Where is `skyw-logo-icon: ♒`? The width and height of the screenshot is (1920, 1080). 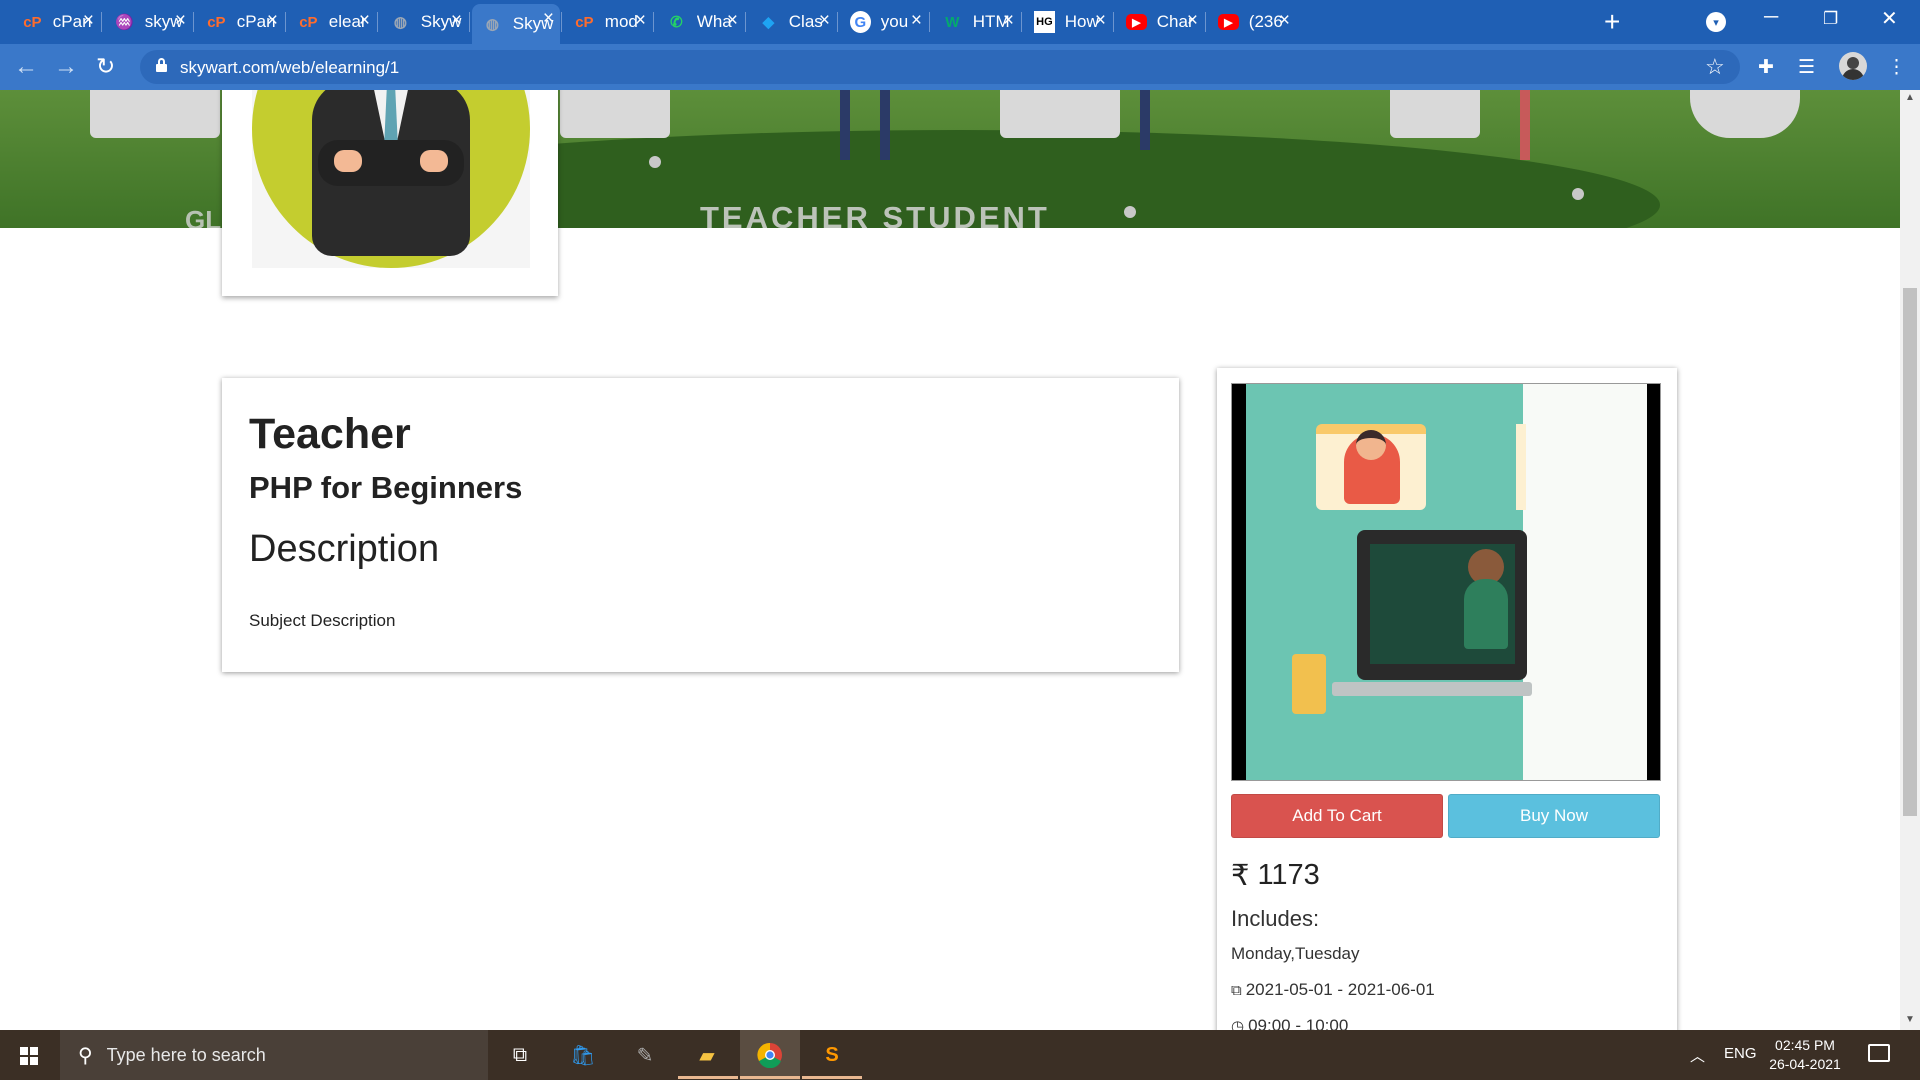 skyw-logo-icon: ♒ is located at coordinates (124, 22).